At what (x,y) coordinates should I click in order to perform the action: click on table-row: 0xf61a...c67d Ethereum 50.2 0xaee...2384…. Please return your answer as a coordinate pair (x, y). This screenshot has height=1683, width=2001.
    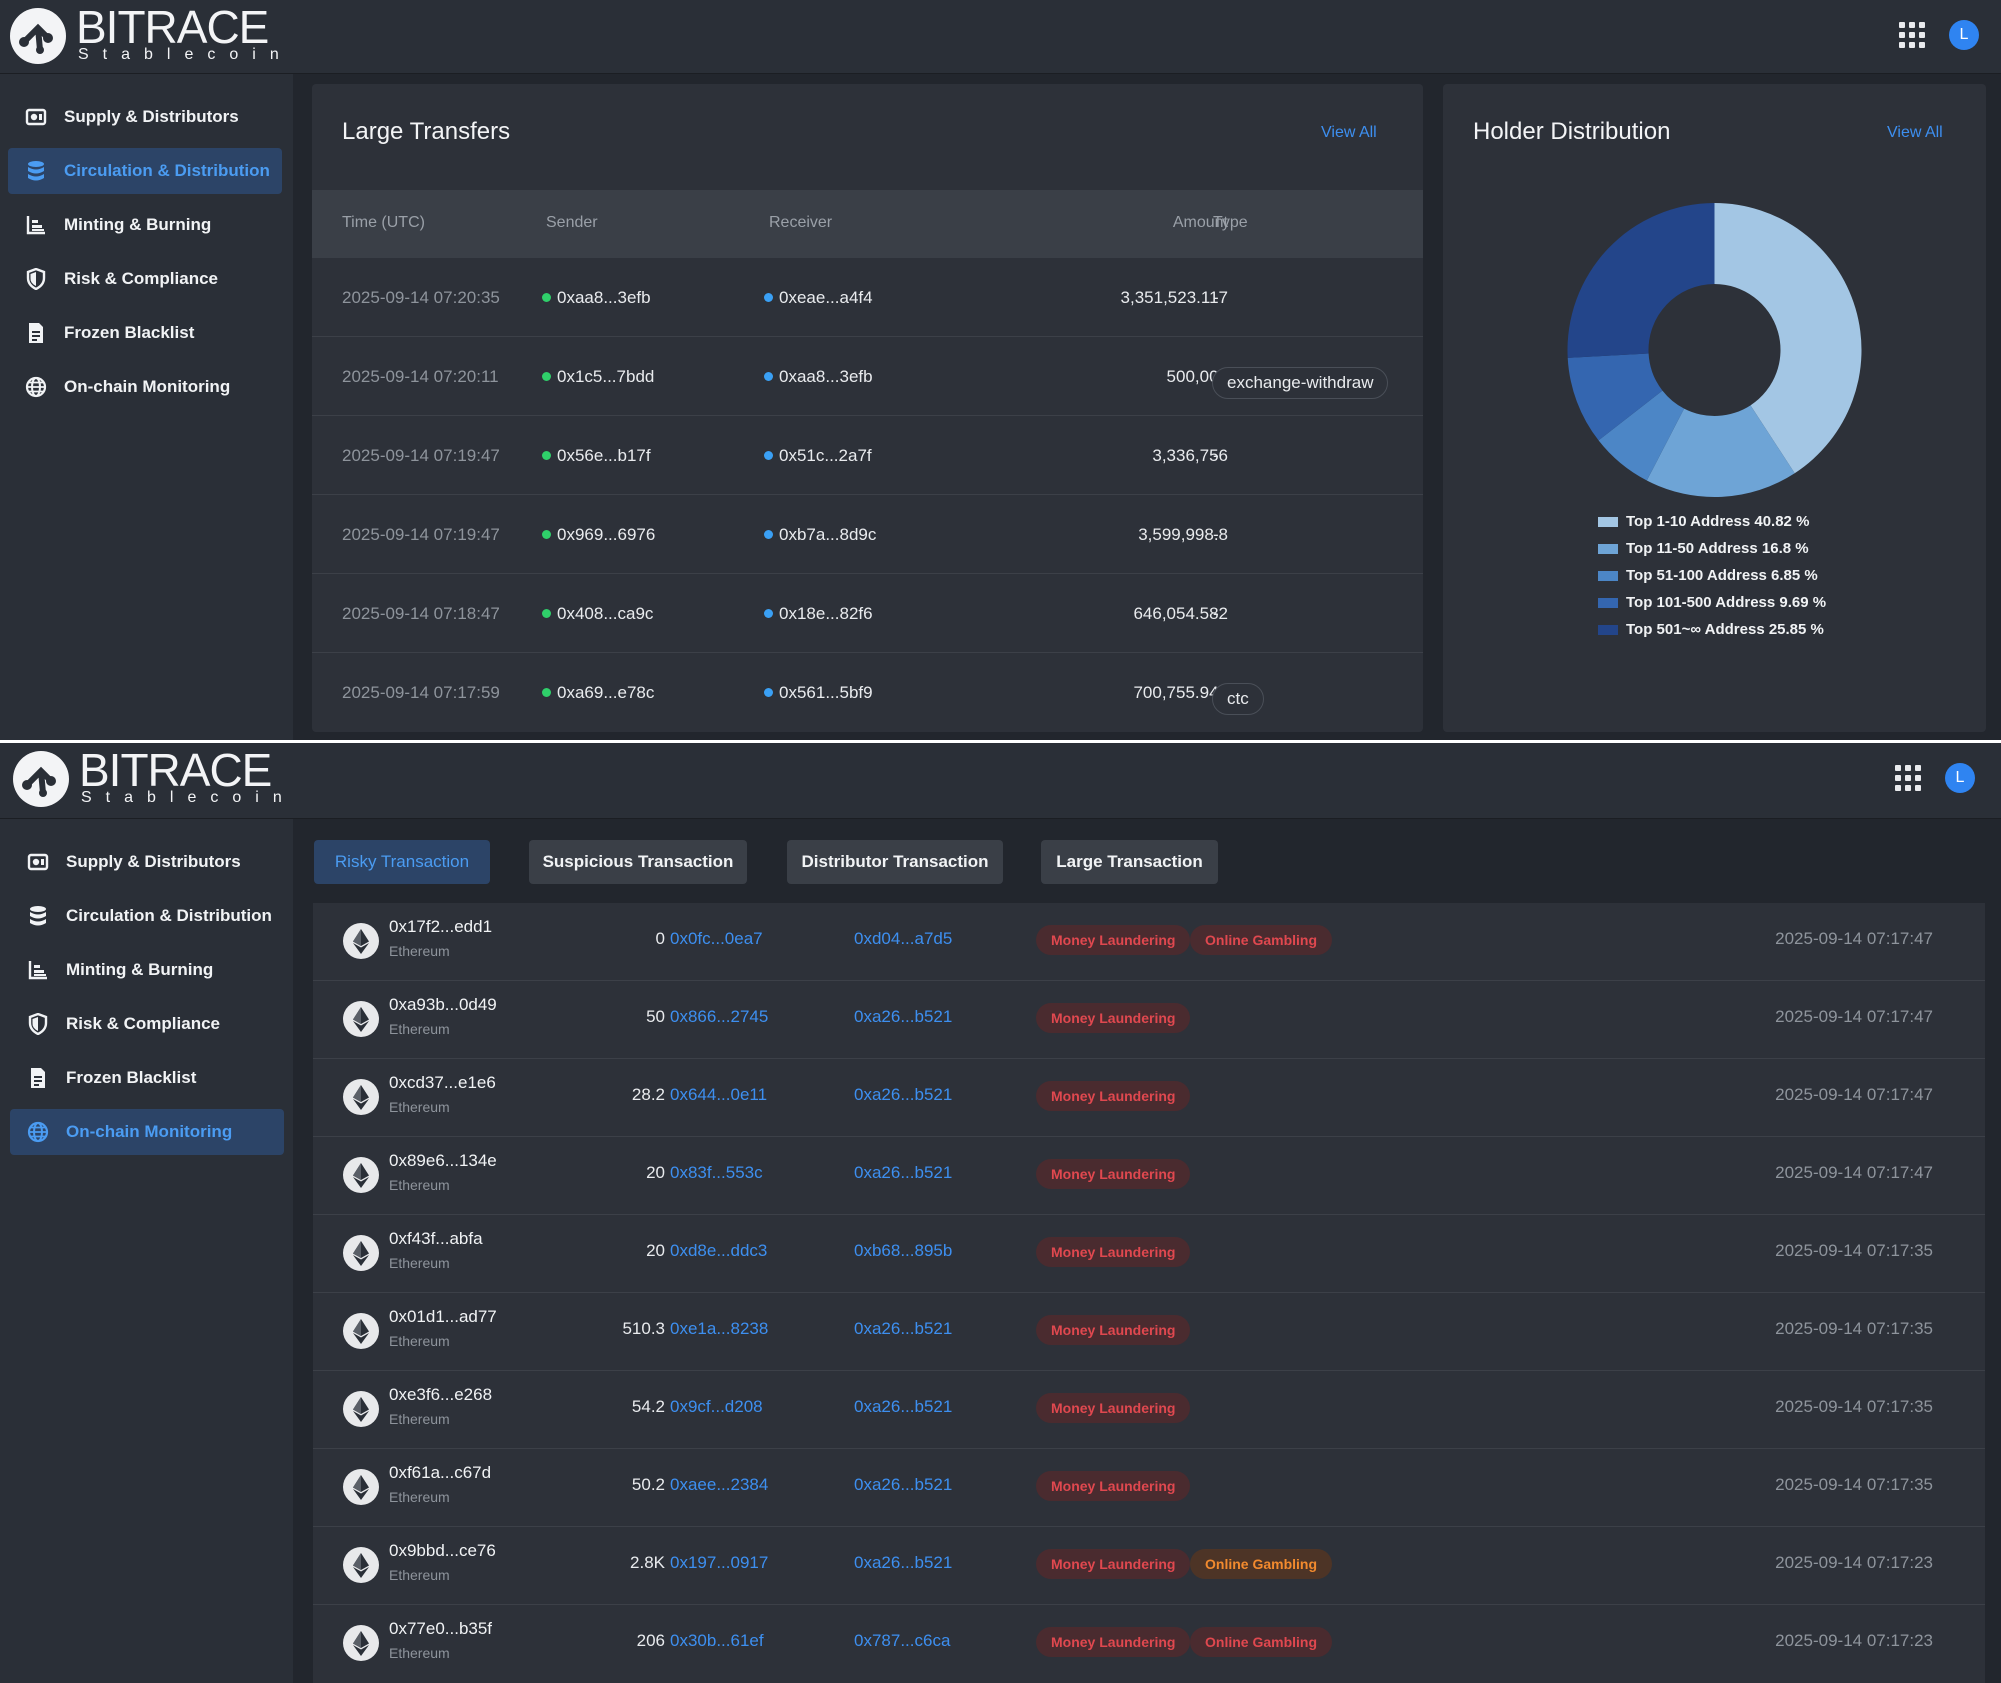
    Looking at the image, I should click on (1149, 1488).